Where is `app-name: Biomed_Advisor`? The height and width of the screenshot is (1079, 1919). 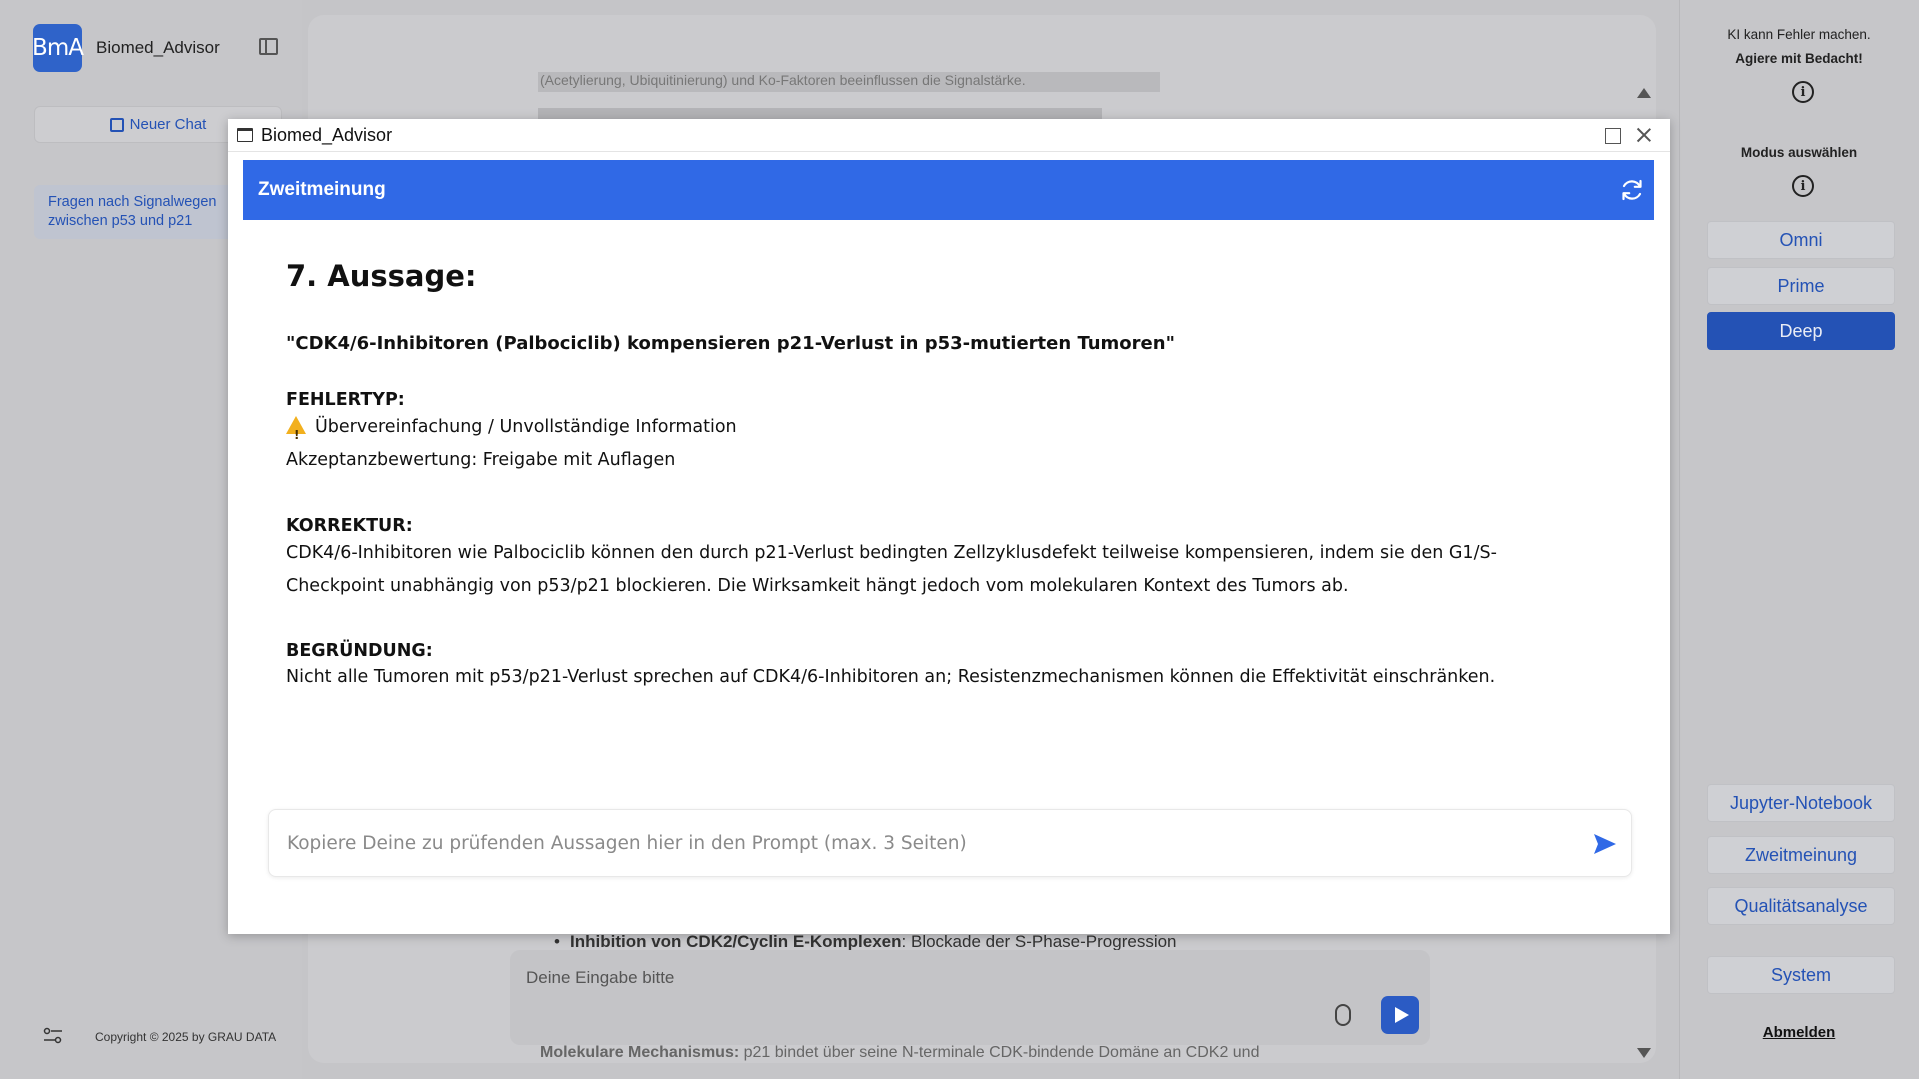
app-name: Biomed_Advisor is located at coordinates (158, 47).